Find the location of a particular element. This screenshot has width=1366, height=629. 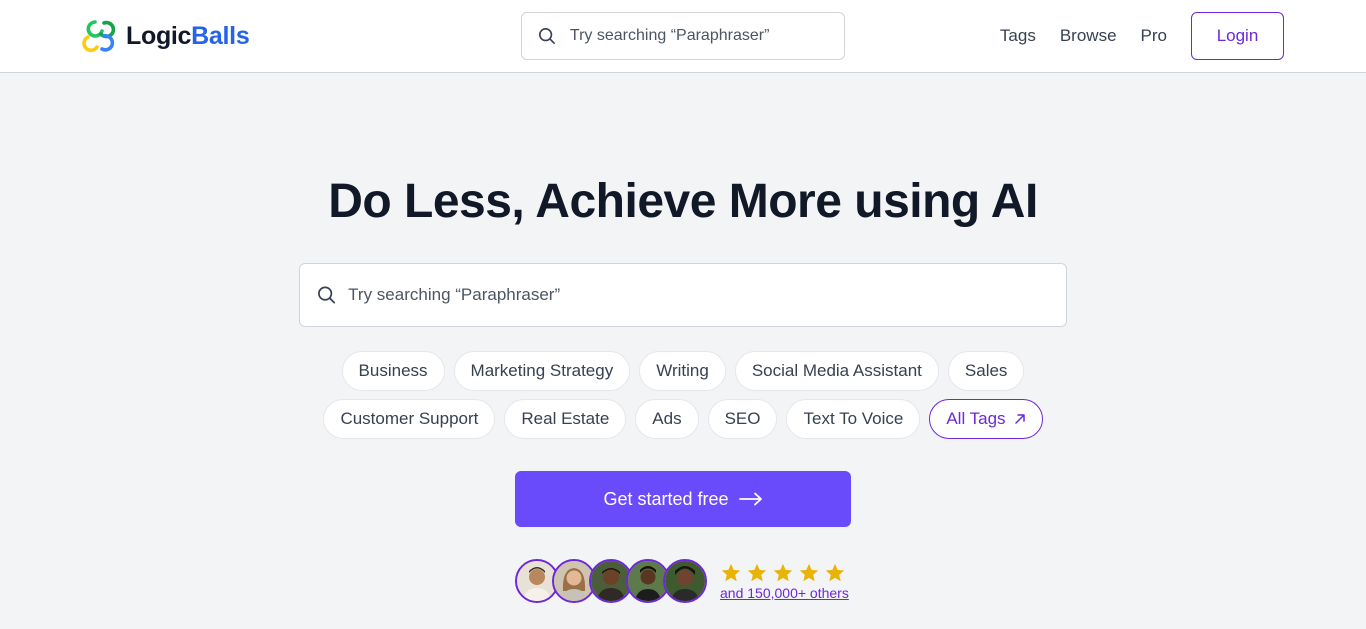

all-tags-button: All Tags is located at coordinates (986, 419).